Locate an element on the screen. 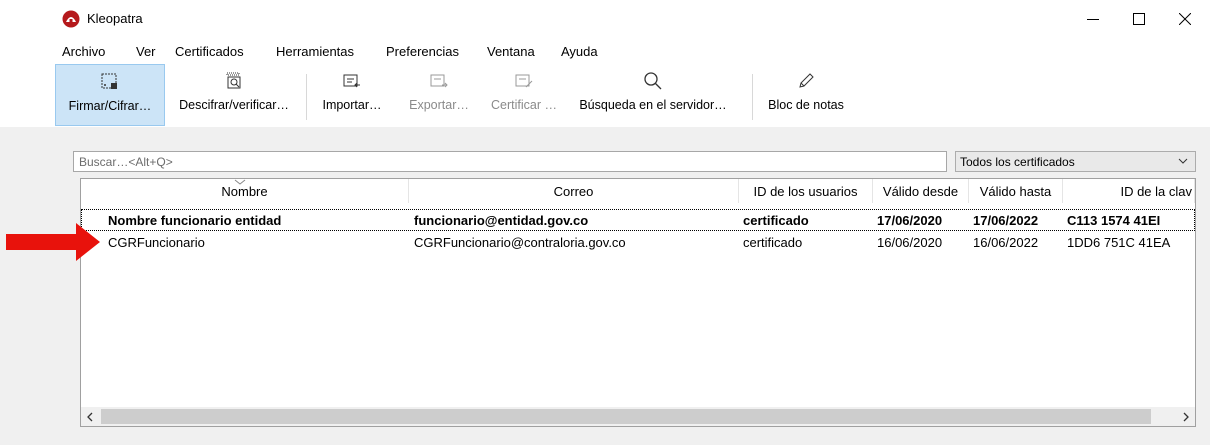 The width and height of the screenshot is (1210, 445). cell-valid-until: 17/06/2022 is located at coordinates (1006, 220).